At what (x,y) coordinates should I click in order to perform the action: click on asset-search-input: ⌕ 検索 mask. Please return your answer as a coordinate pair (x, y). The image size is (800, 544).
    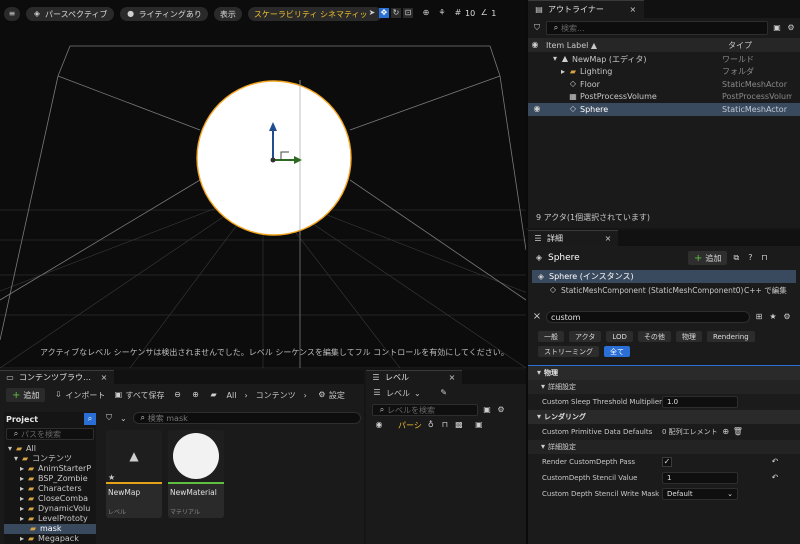
    Looking at the image, I should click on (246, 418).